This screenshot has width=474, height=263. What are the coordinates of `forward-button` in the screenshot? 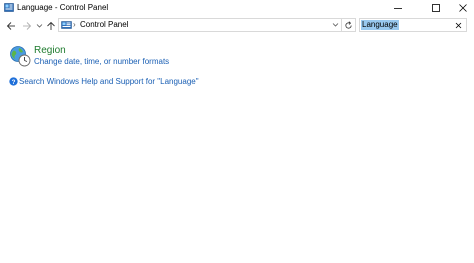 It's located at (27, 25).